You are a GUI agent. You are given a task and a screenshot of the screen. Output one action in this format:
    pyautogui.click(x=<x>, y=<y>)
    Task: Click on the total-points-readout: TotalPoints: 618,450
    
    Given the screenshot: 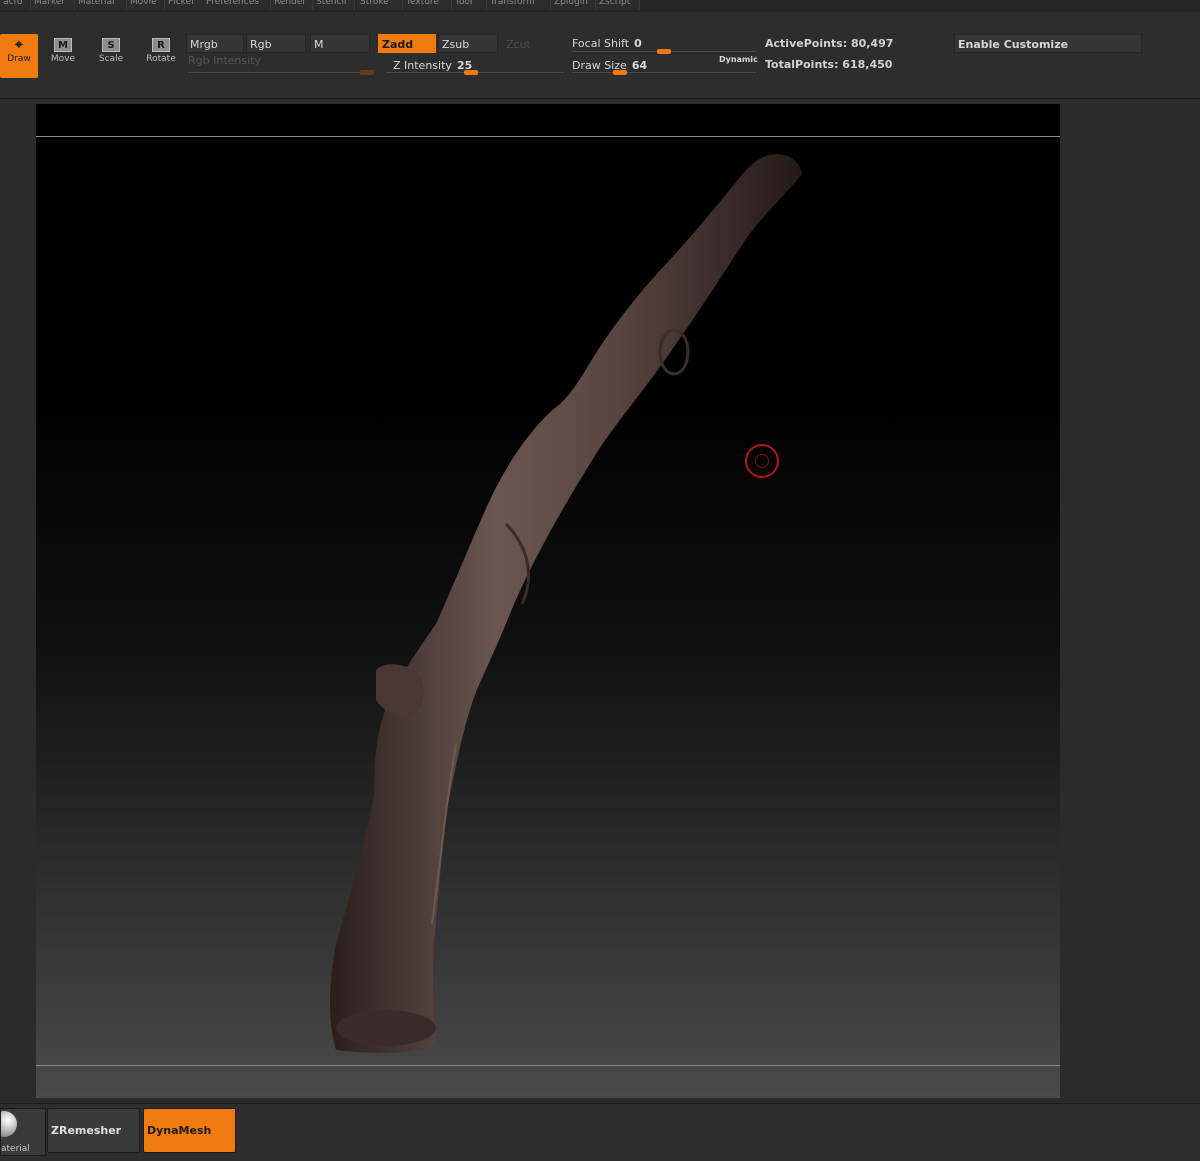 What is the action you would take?
    pyautogui.click(x=829, y=64)
    